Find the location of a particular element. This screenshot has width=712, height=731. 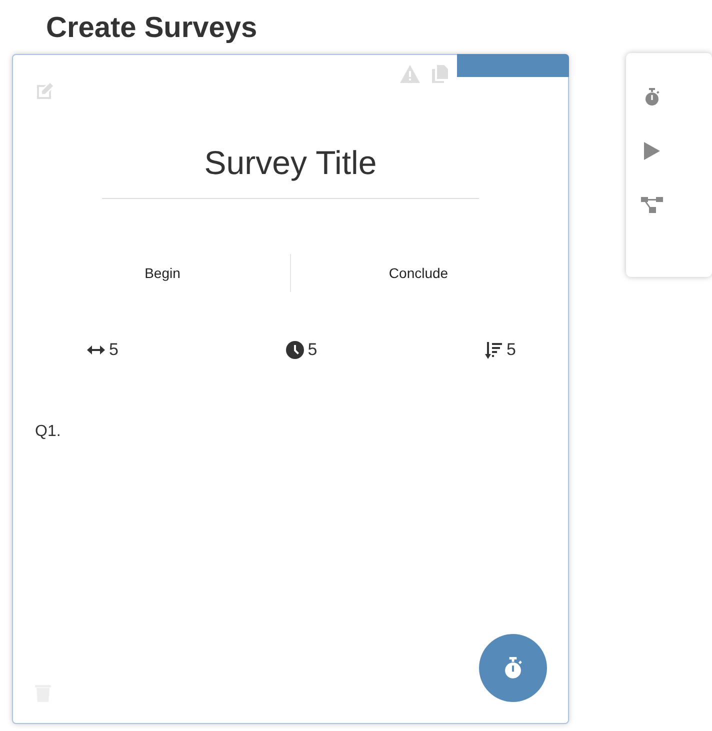

clock-icon is located at coordinates (295, 350).